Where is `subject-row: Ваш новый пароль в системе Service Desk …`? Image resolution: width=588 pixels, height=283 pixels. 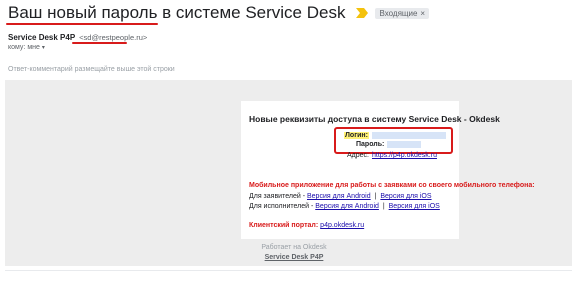
subject-row: Ваш новый пароль в системе Service Desk … is located at coordinates (219, 13).